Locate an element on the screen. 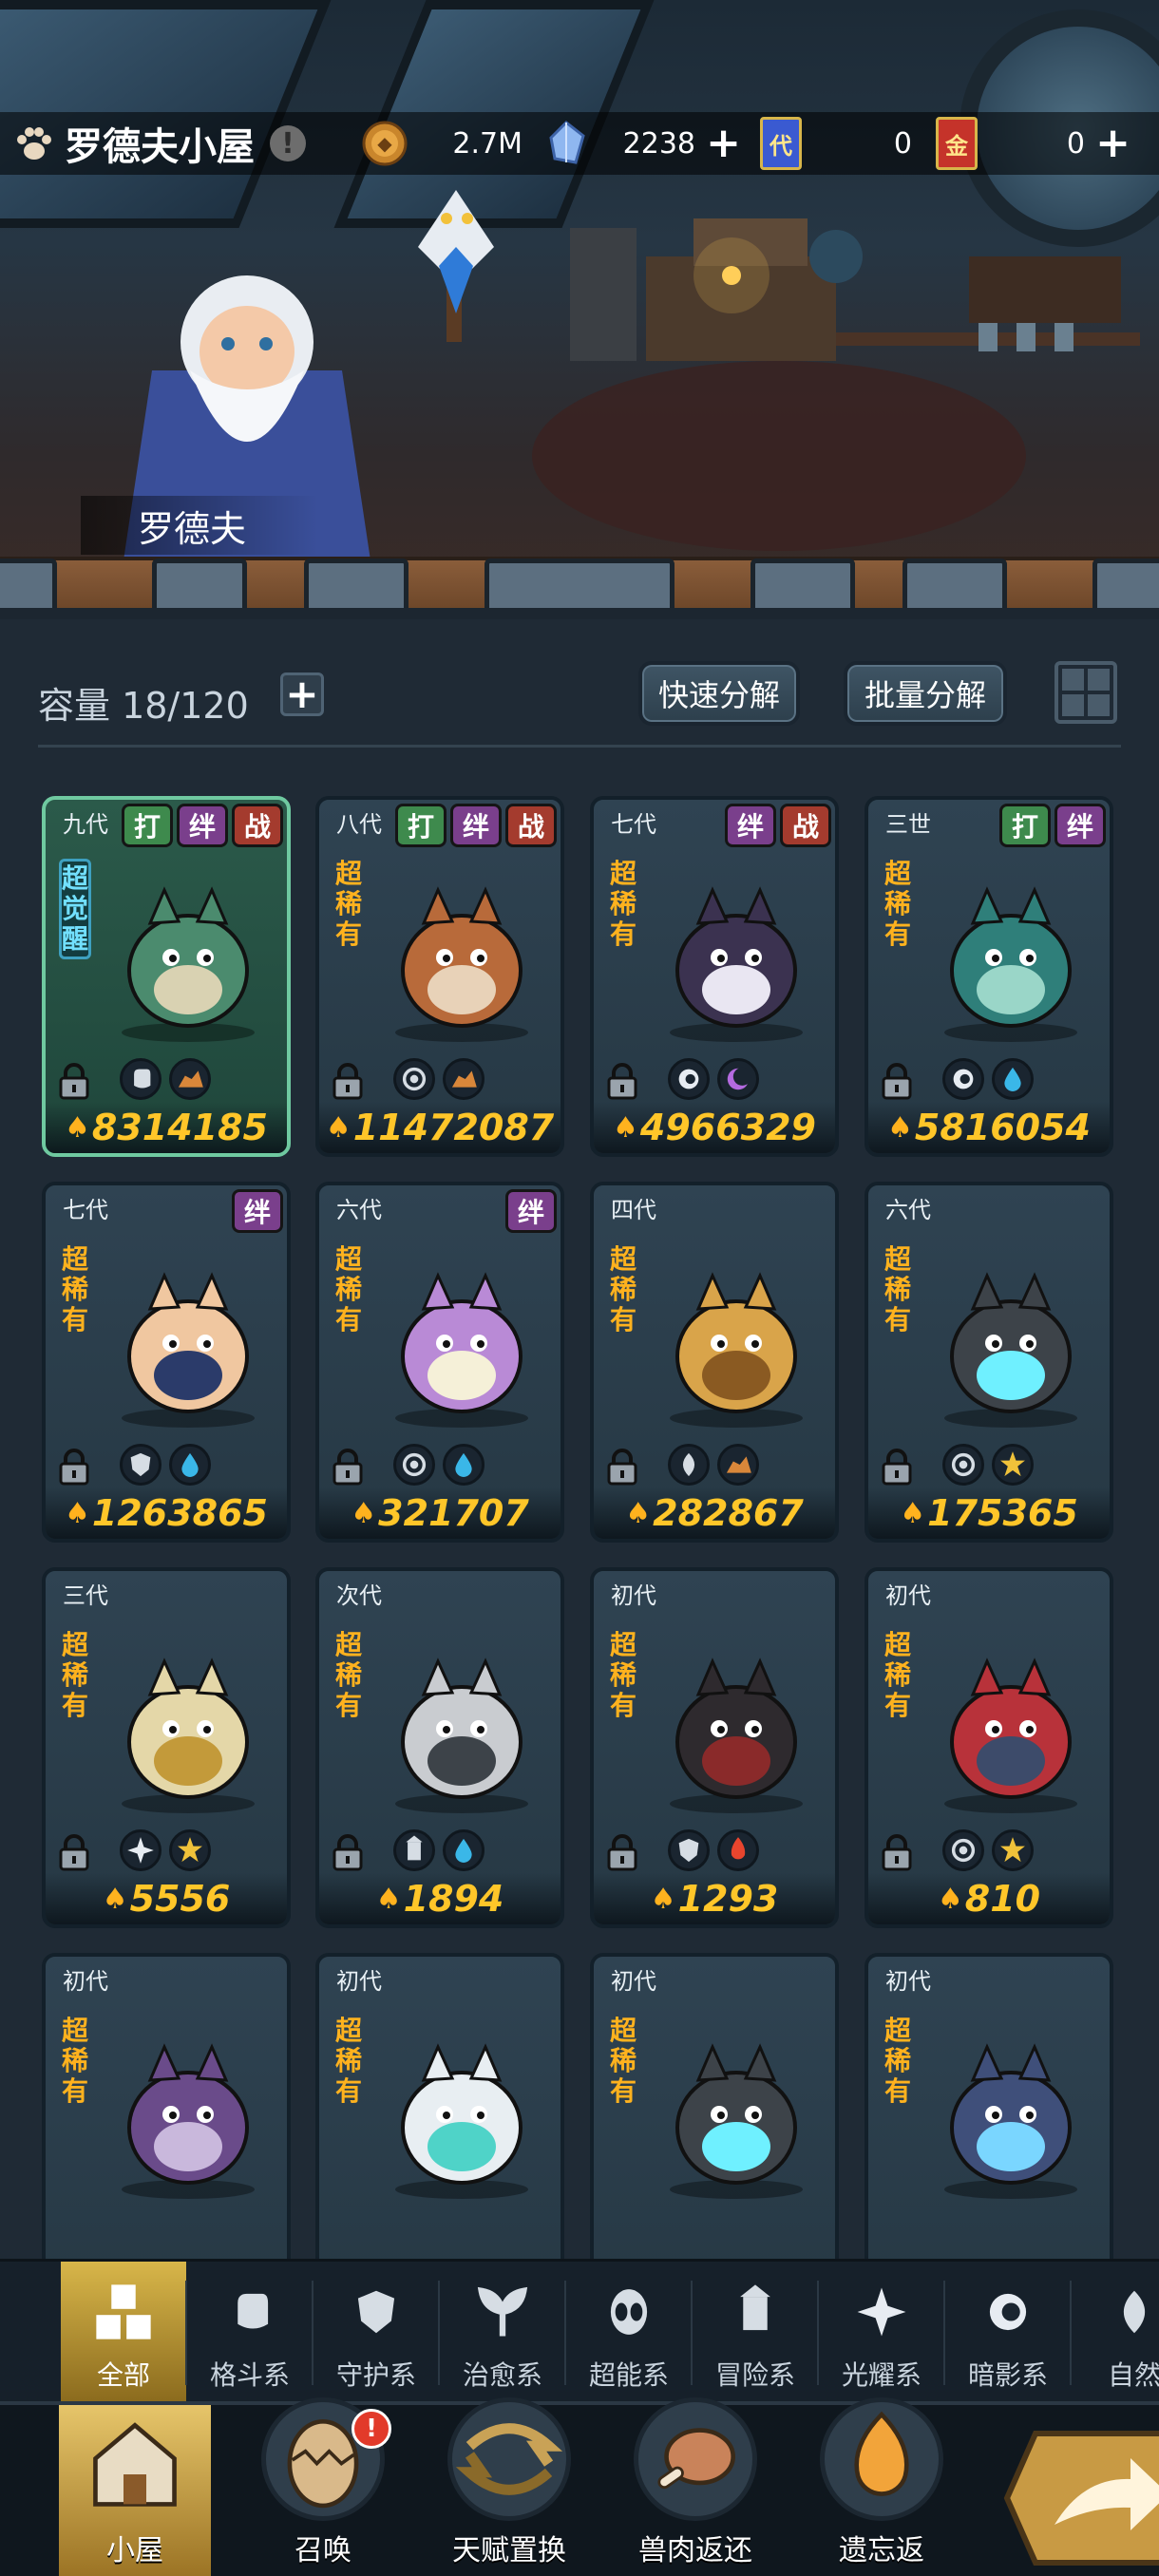 Image resolution: width=1159 pixels, height=2576 pixels. batch-decompose-button: 批量分解 is located at coordinates (925, 693).